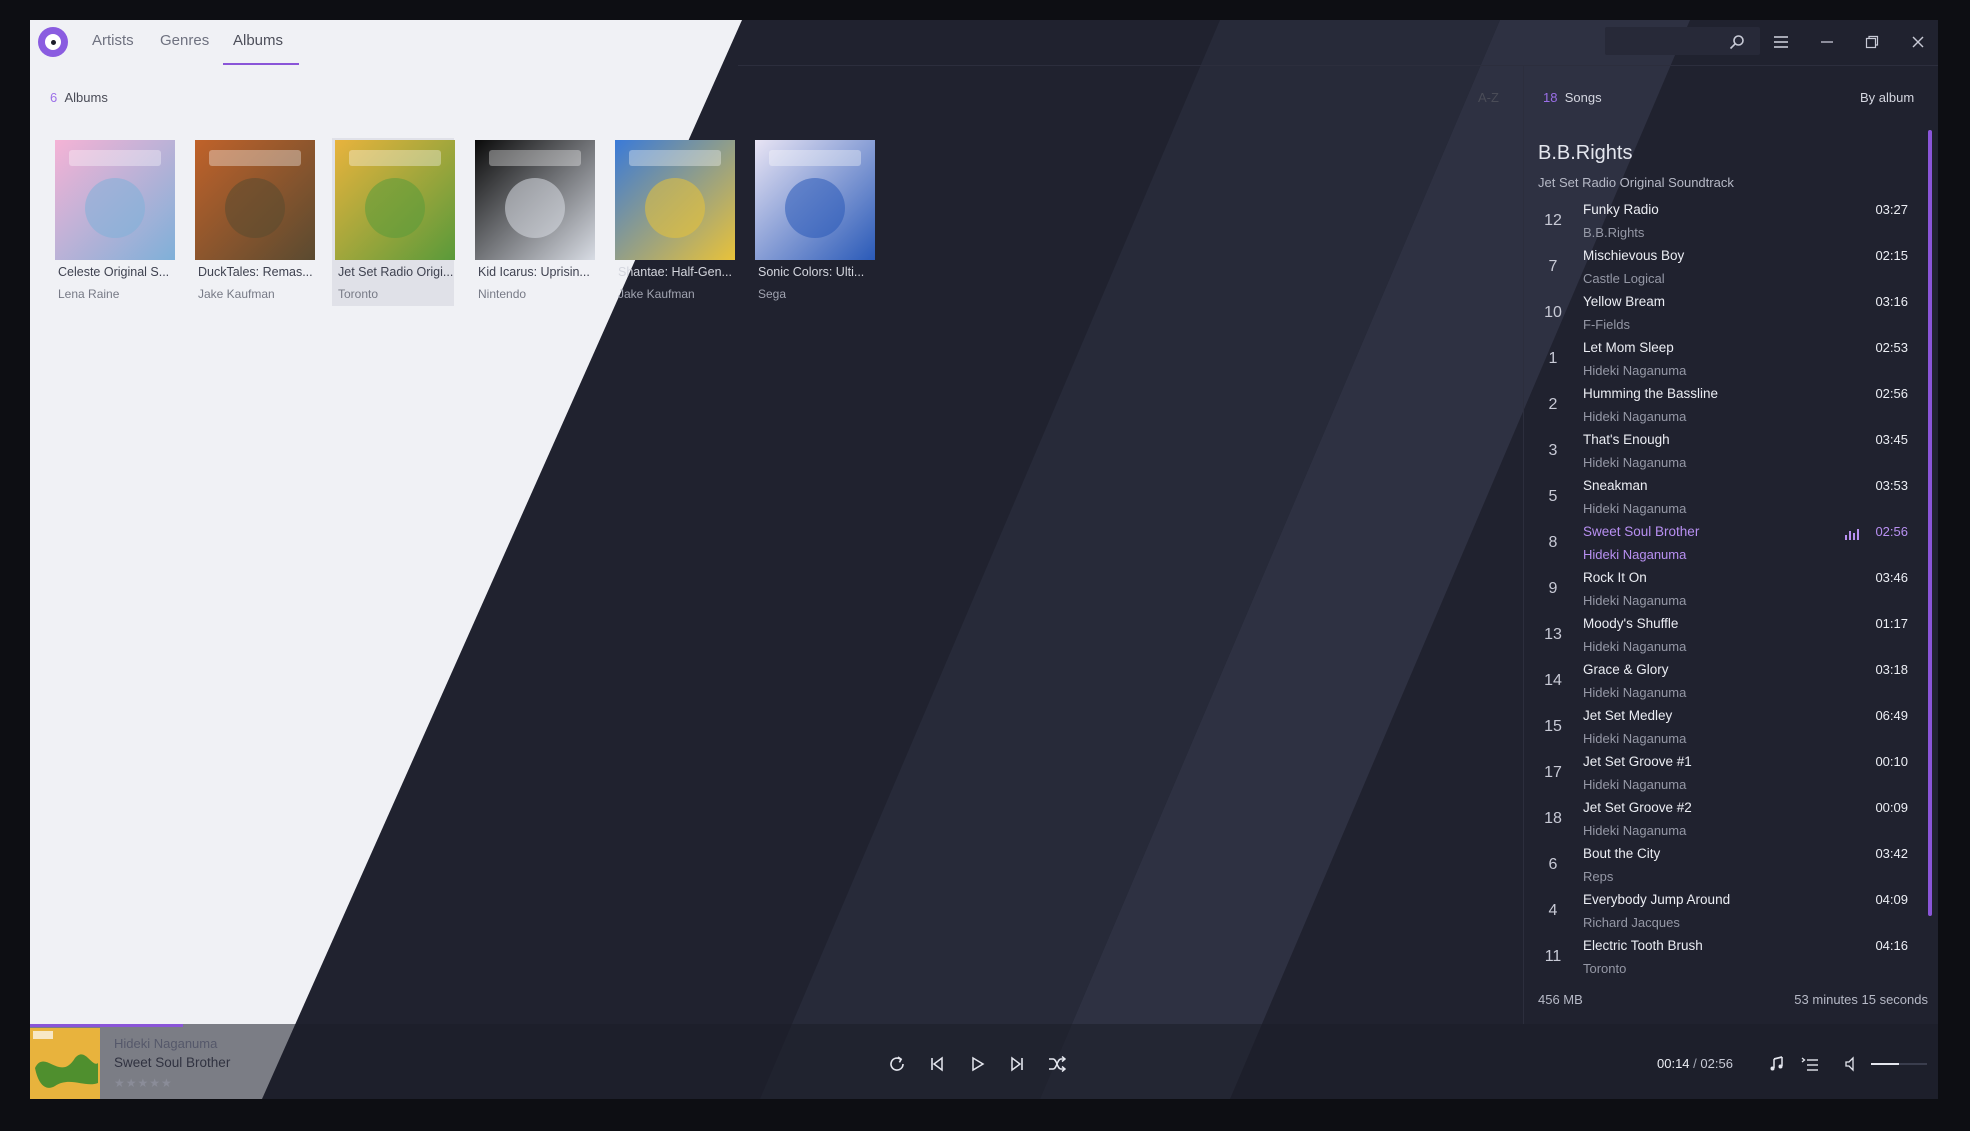  I want to click on albums-count-label: Albums, so click(86, 97).